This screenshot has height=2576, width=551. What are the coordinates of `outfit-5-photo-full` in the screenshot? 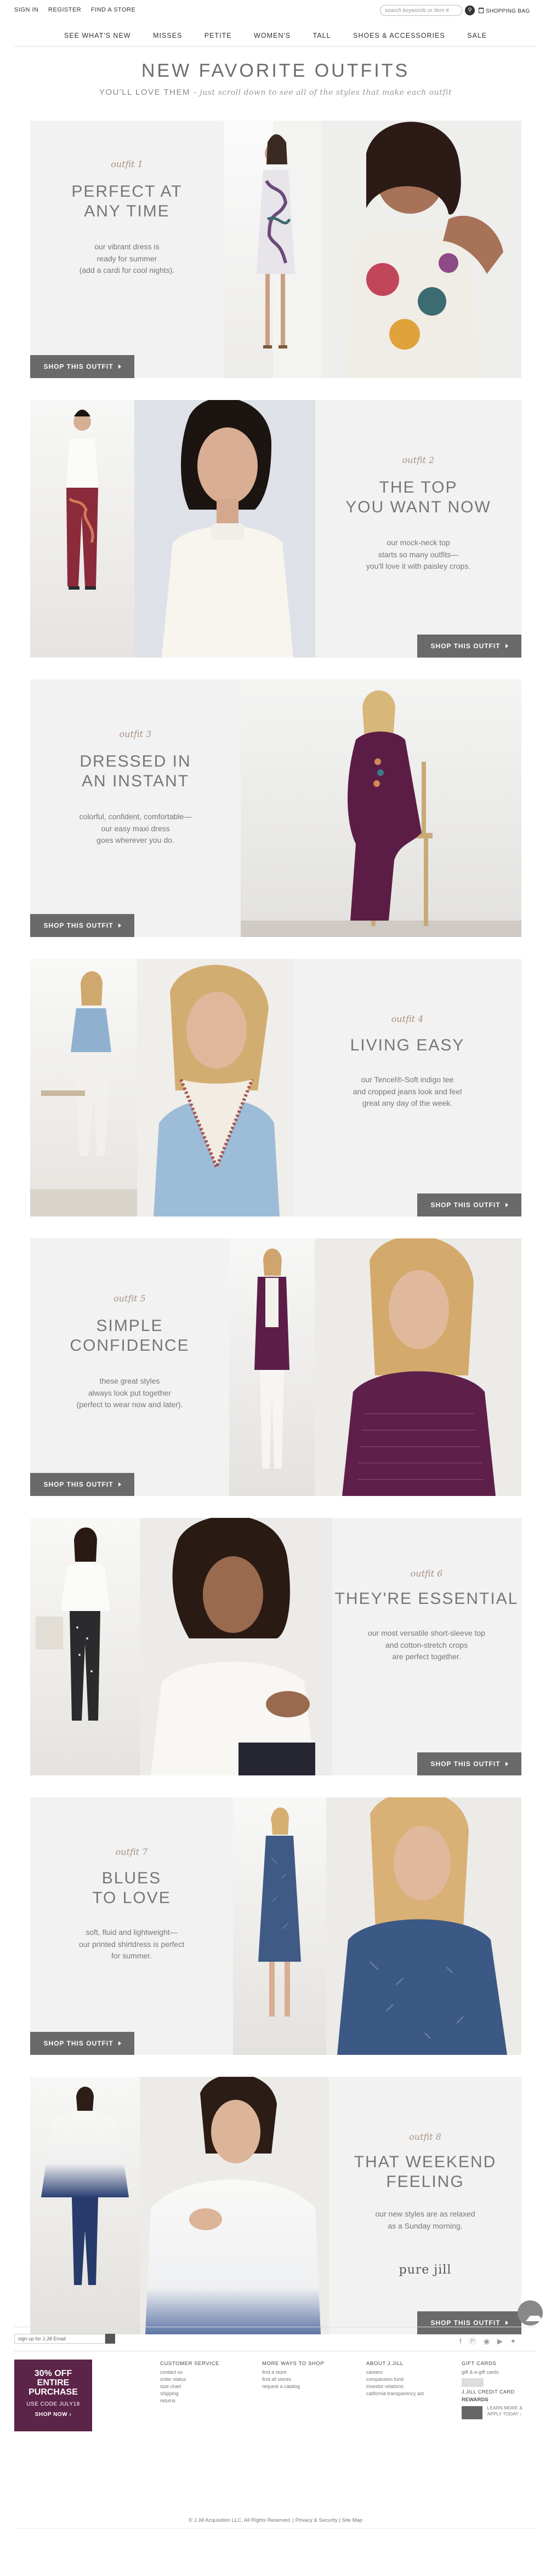 It's located at (272, 1367).